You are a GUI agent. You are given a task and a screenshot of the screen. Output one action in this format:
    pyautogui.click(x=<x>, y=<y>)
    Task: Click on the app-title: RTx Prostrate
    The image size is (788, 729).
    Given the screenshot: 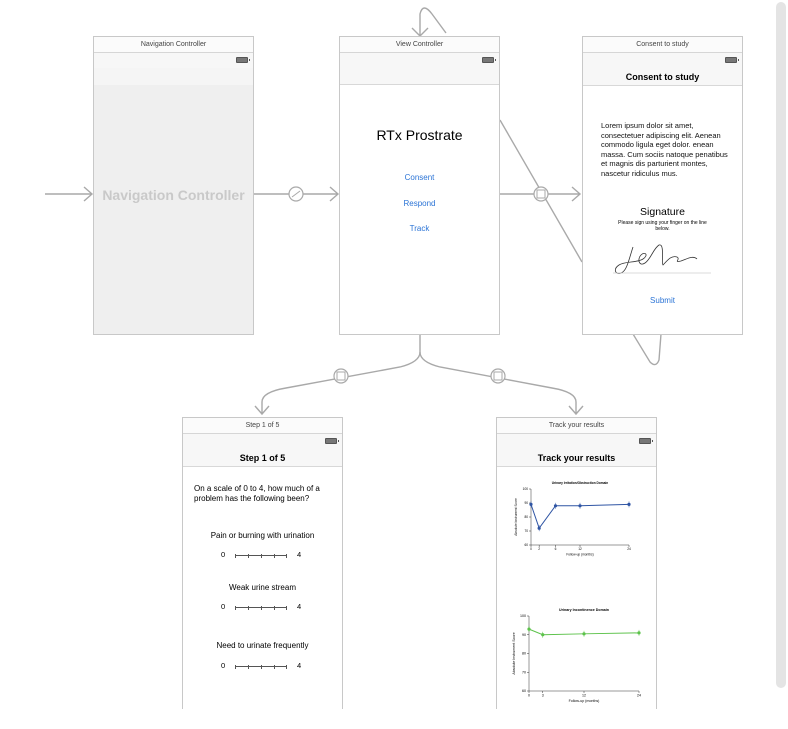 What is the action you would take?
    pyautogui.click(x=419, y=135)
    